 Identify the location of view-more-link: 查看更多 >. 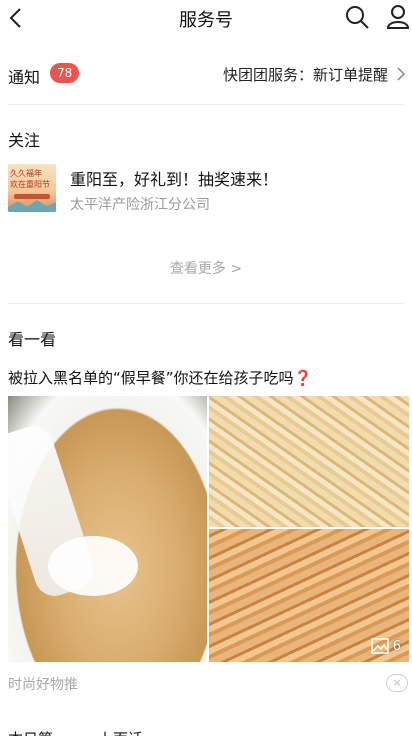
(206, 268).